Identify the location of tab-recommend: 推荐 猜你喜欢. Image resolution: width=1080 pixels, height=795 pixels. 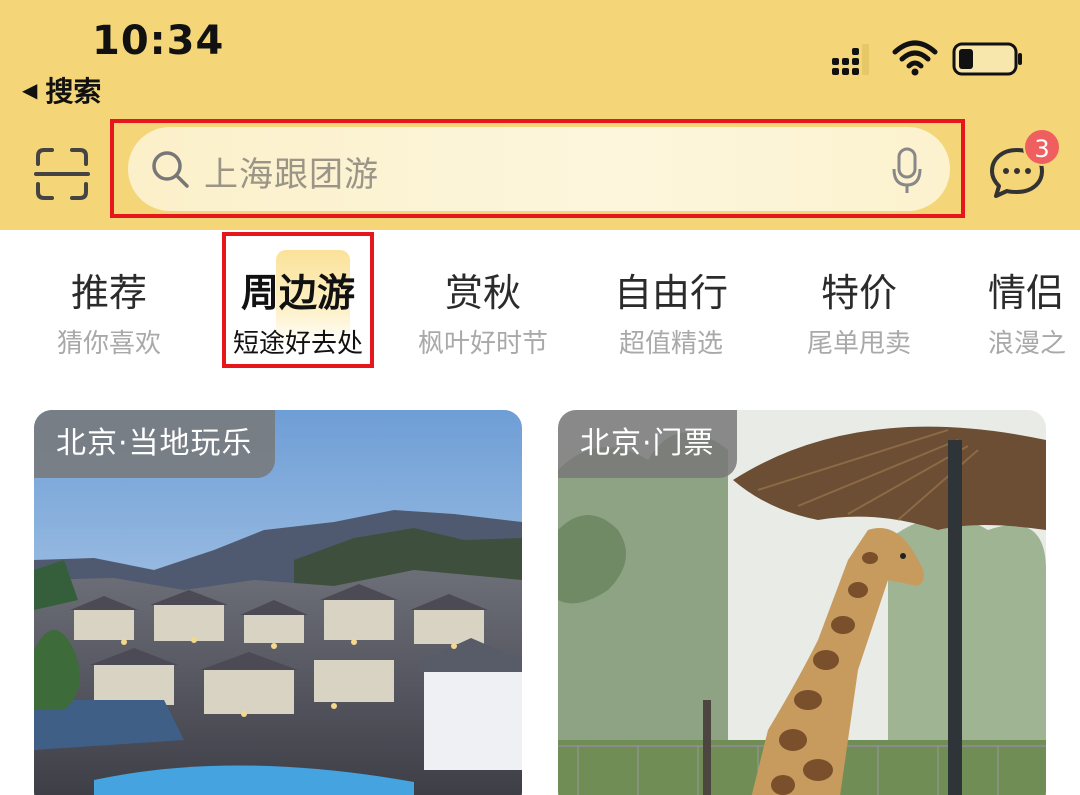
(109, 316).